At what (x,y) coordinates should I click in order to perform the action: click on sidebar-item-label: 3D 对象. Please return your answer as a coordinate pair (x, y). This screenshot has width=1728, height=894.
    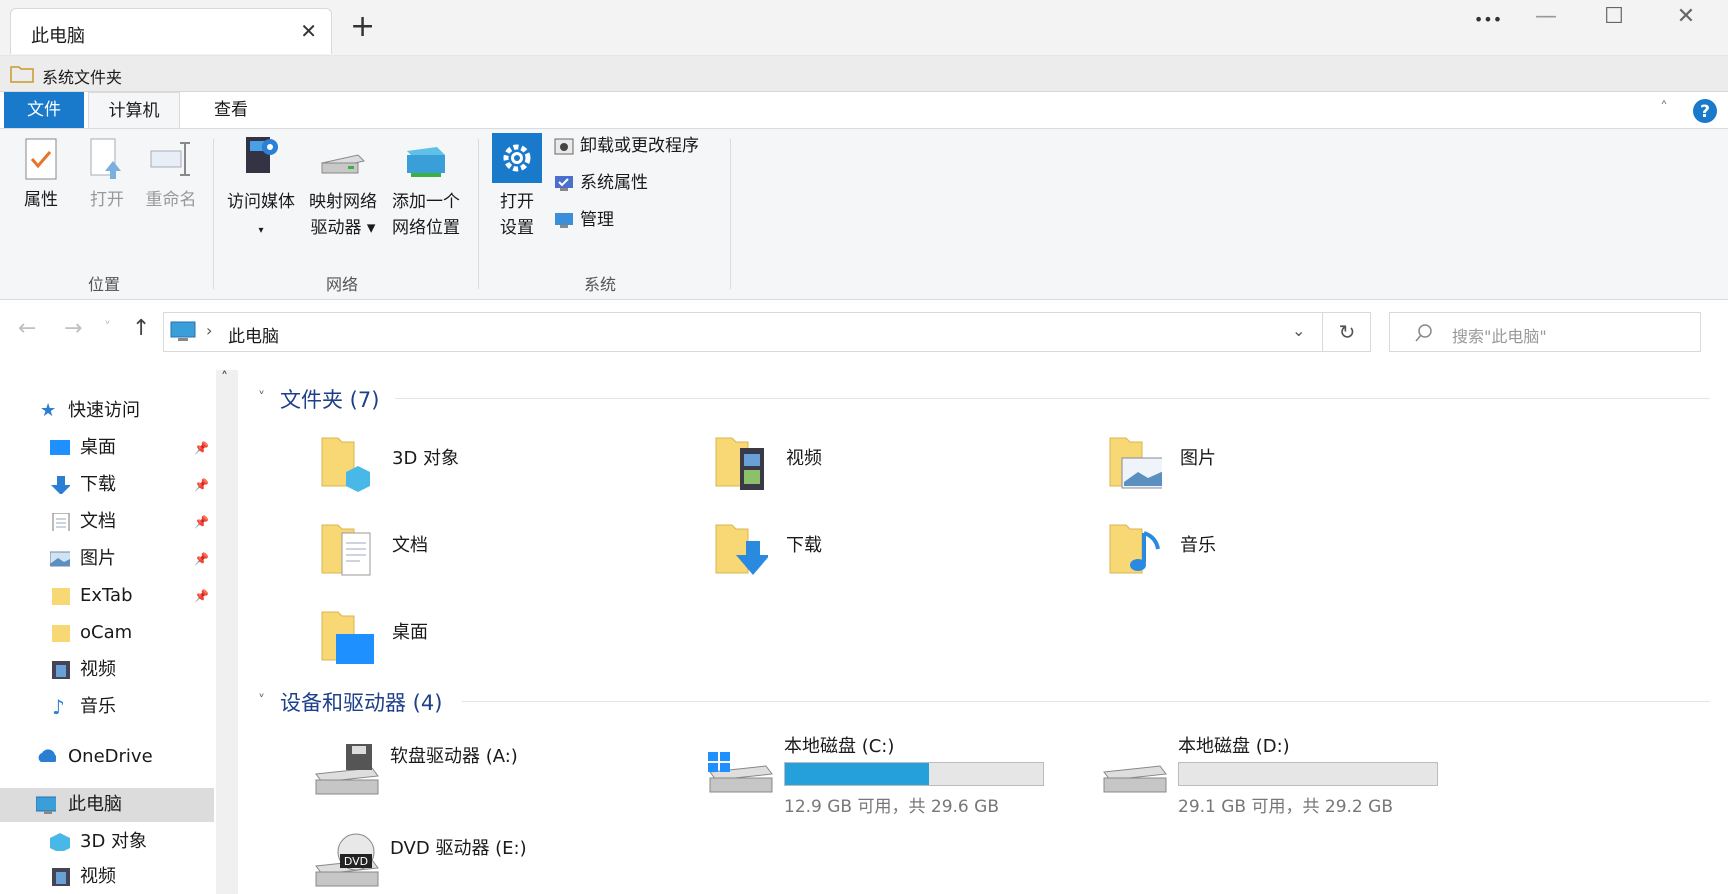
    Looking at the image, I should click on (114, 841).